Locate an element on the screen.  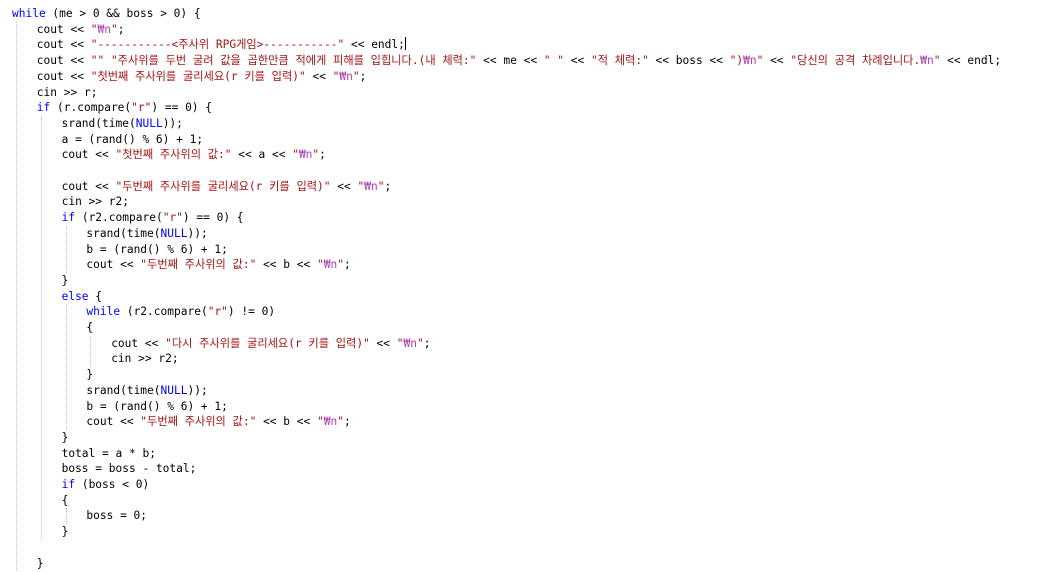
code-token: total is located at coordinates (78, 453).